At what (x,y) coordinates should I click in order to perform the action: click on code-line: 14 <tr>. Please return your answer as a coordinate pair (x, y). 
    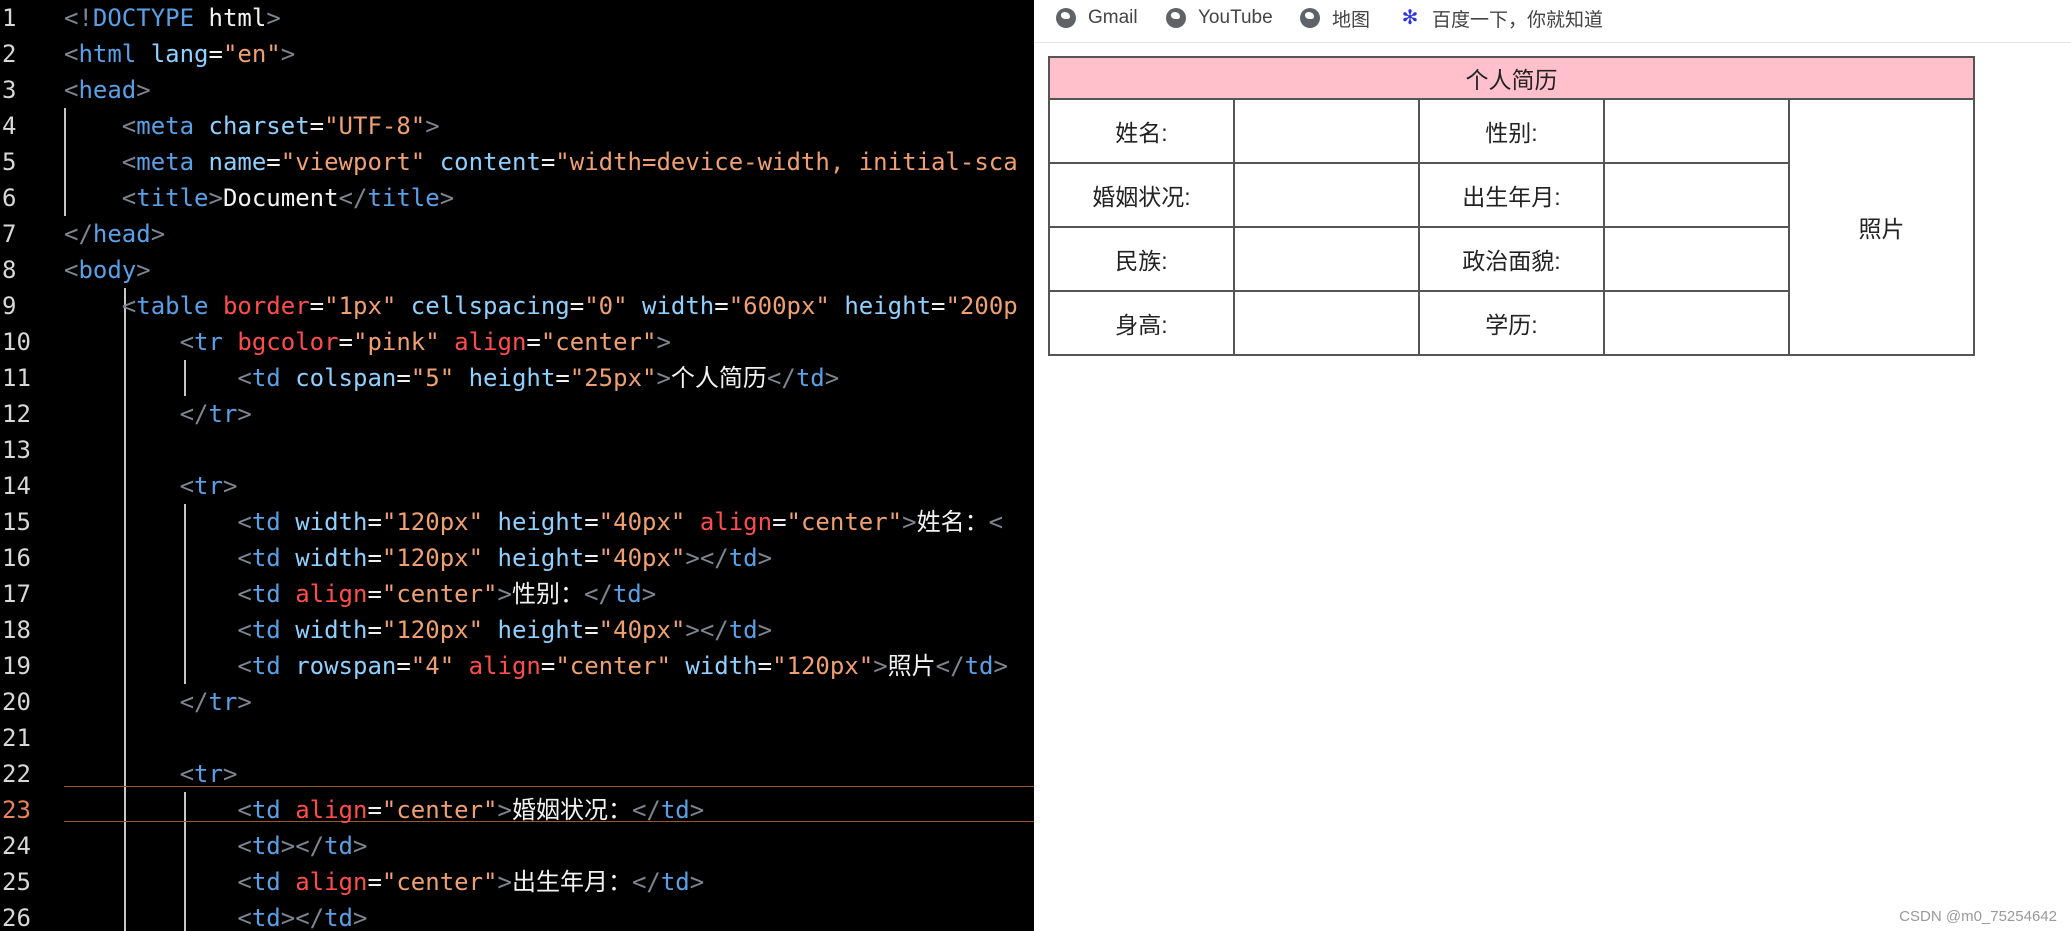
    Looking at the image, I should click on (517, 486).